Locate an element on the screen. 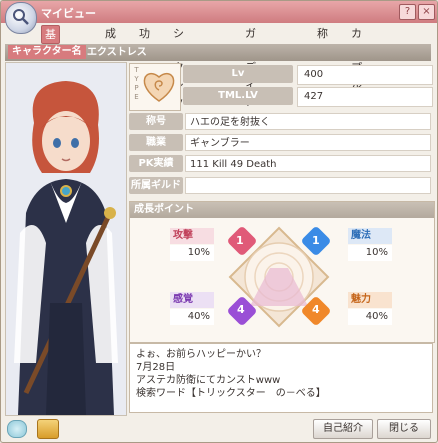 Image resolution: width=438 pixels, height=443 pixels. stat-sense-label: 感覚 is located at coordinates (192, 300).